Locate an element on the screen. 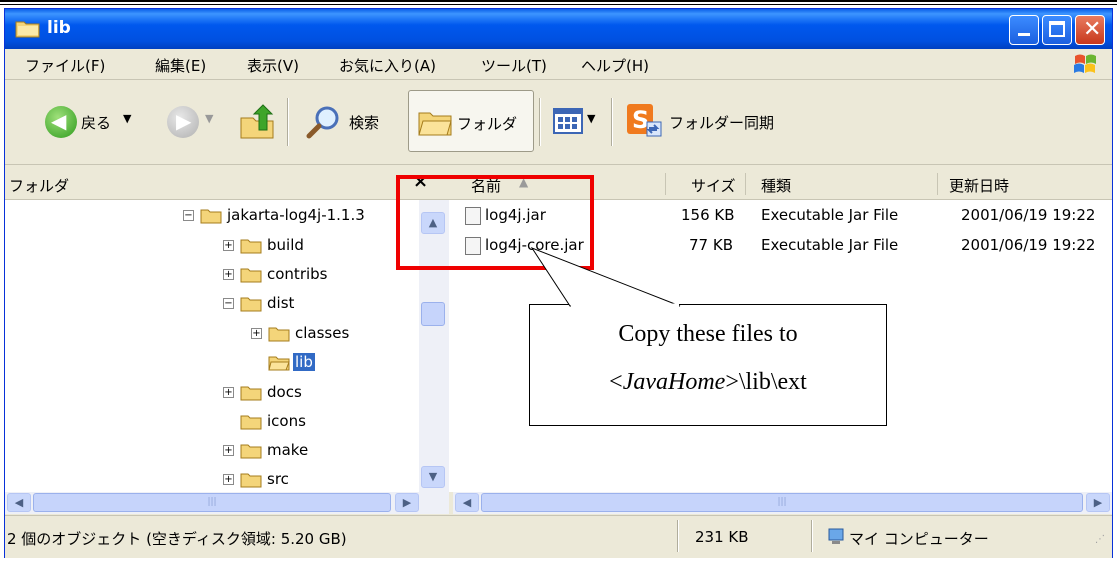 The width and height of the screenshot is (1117, 561). status-objects: 2 個のオブジェクト (空きディスク領域: 5.20 GB) is located at coordinates (177, 539).